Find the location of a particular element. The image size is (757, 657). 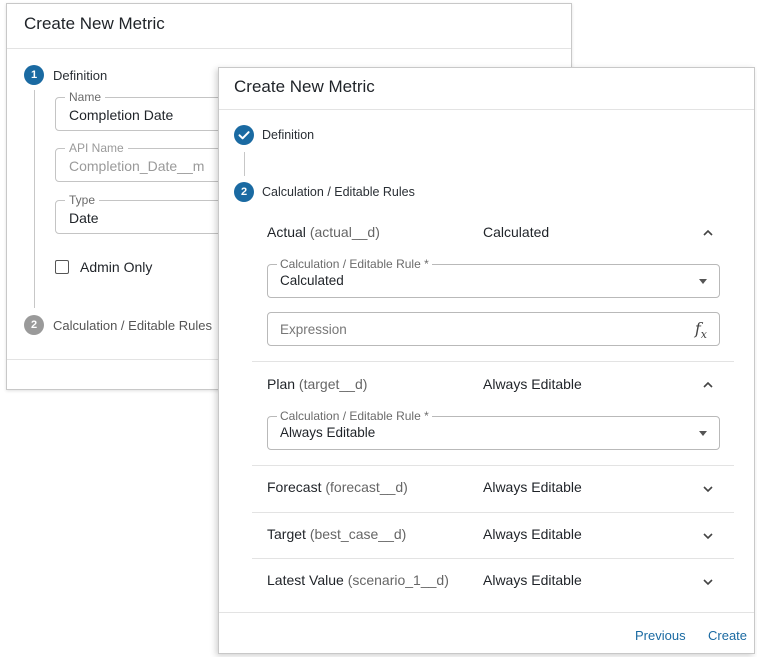

type-field-value: Date is located at coordinates (84, 218).